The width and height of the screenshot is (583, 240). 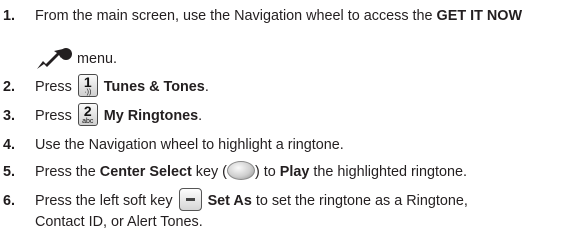 What do you see at coordinates (87, 81) in the screenshot?
I see `key-digit: 1` at bounding box center [87, 81].